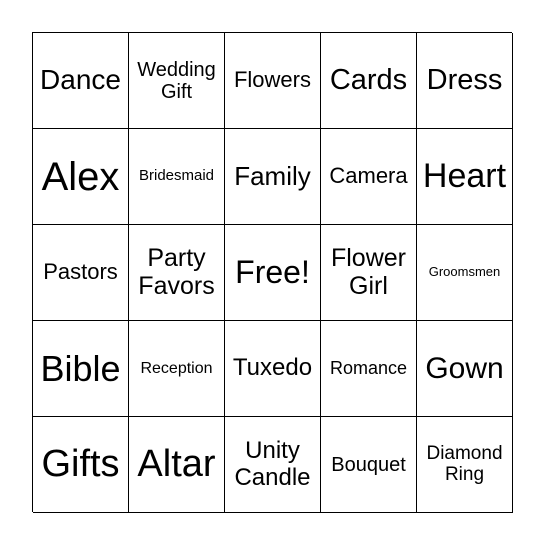  I want to click on bingo-cell: Free!, so click(273, 273).